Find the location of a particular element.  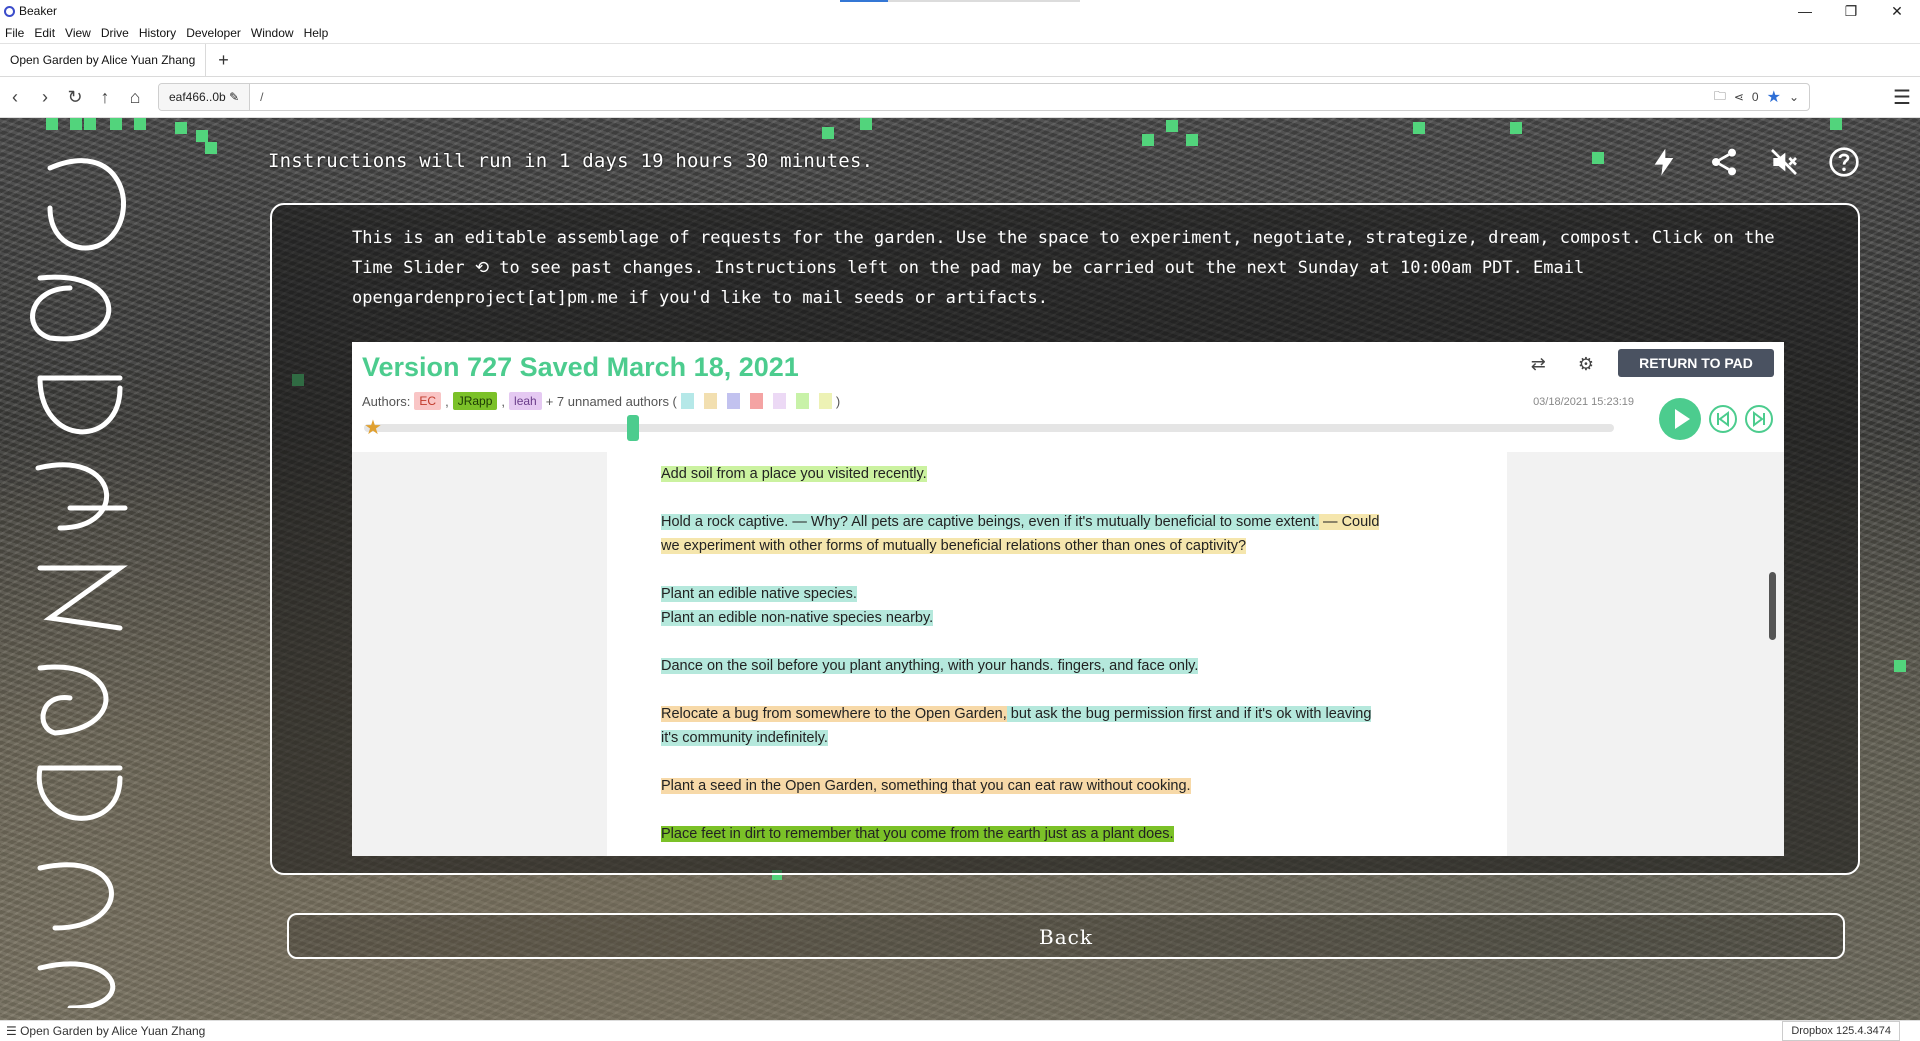

tab-bar: Open Garden by Alice Yuan Zhang + is located at coordinates (960, 60).